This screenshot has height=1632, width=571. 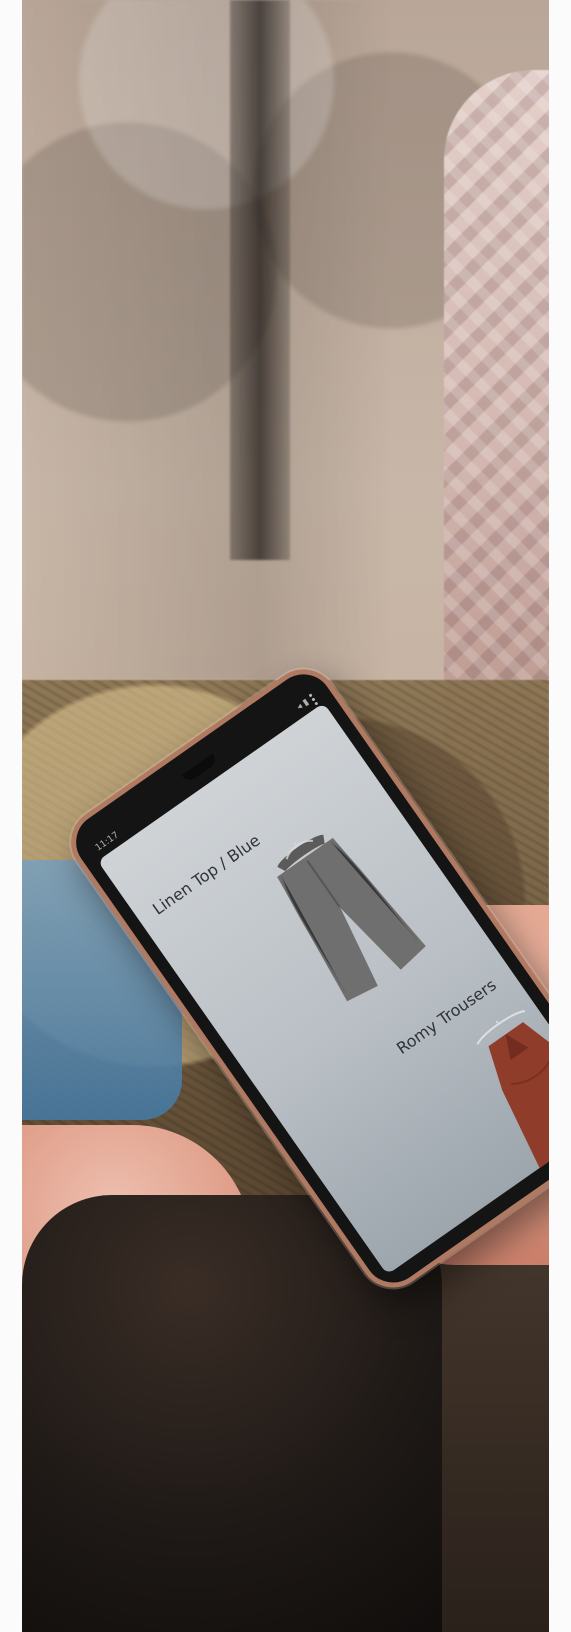 What do you see at coordinates (137, 1245) in the screenshot?
I see `left-hand` at bounding box center [137, 1245].